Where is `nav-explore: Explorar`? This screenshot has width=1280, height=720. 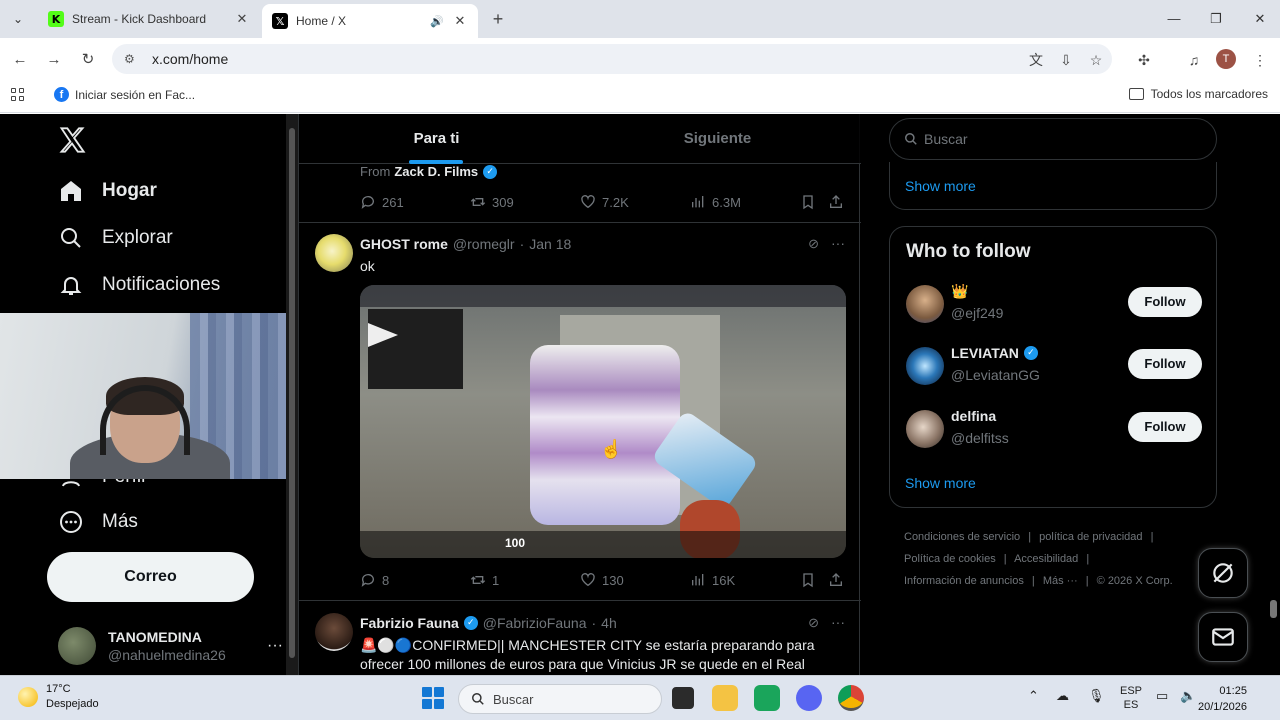 nav-explore: Explorar is located at coordinates (115, 238).